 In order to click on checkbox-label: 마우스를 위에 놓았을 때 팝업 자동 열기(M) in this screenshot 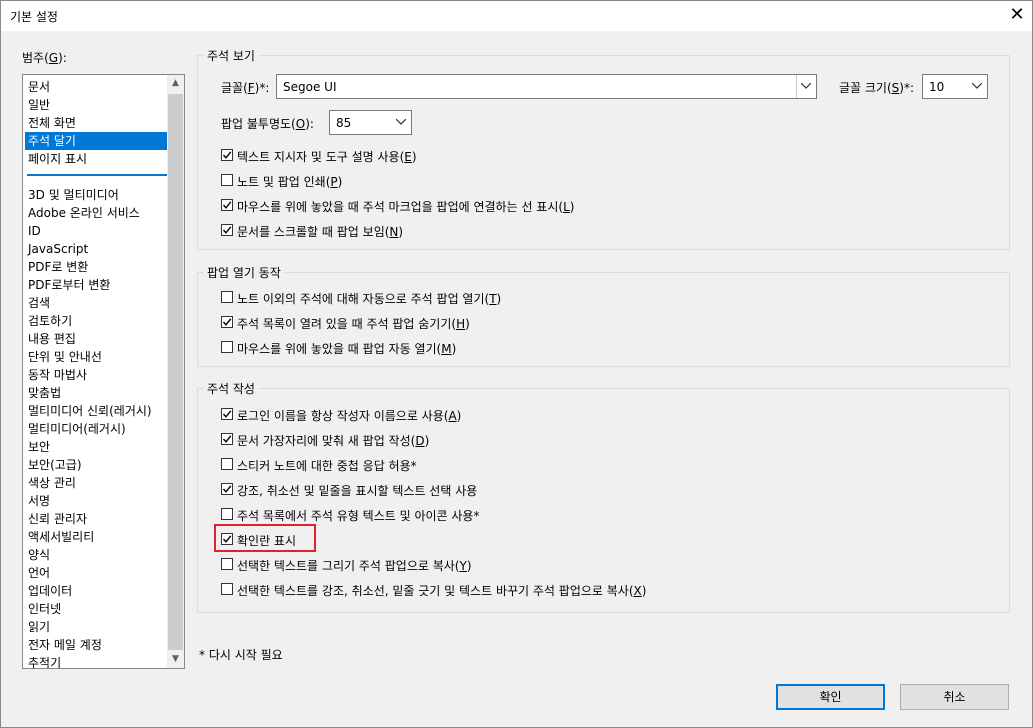, I will do `click(347, 349)`.